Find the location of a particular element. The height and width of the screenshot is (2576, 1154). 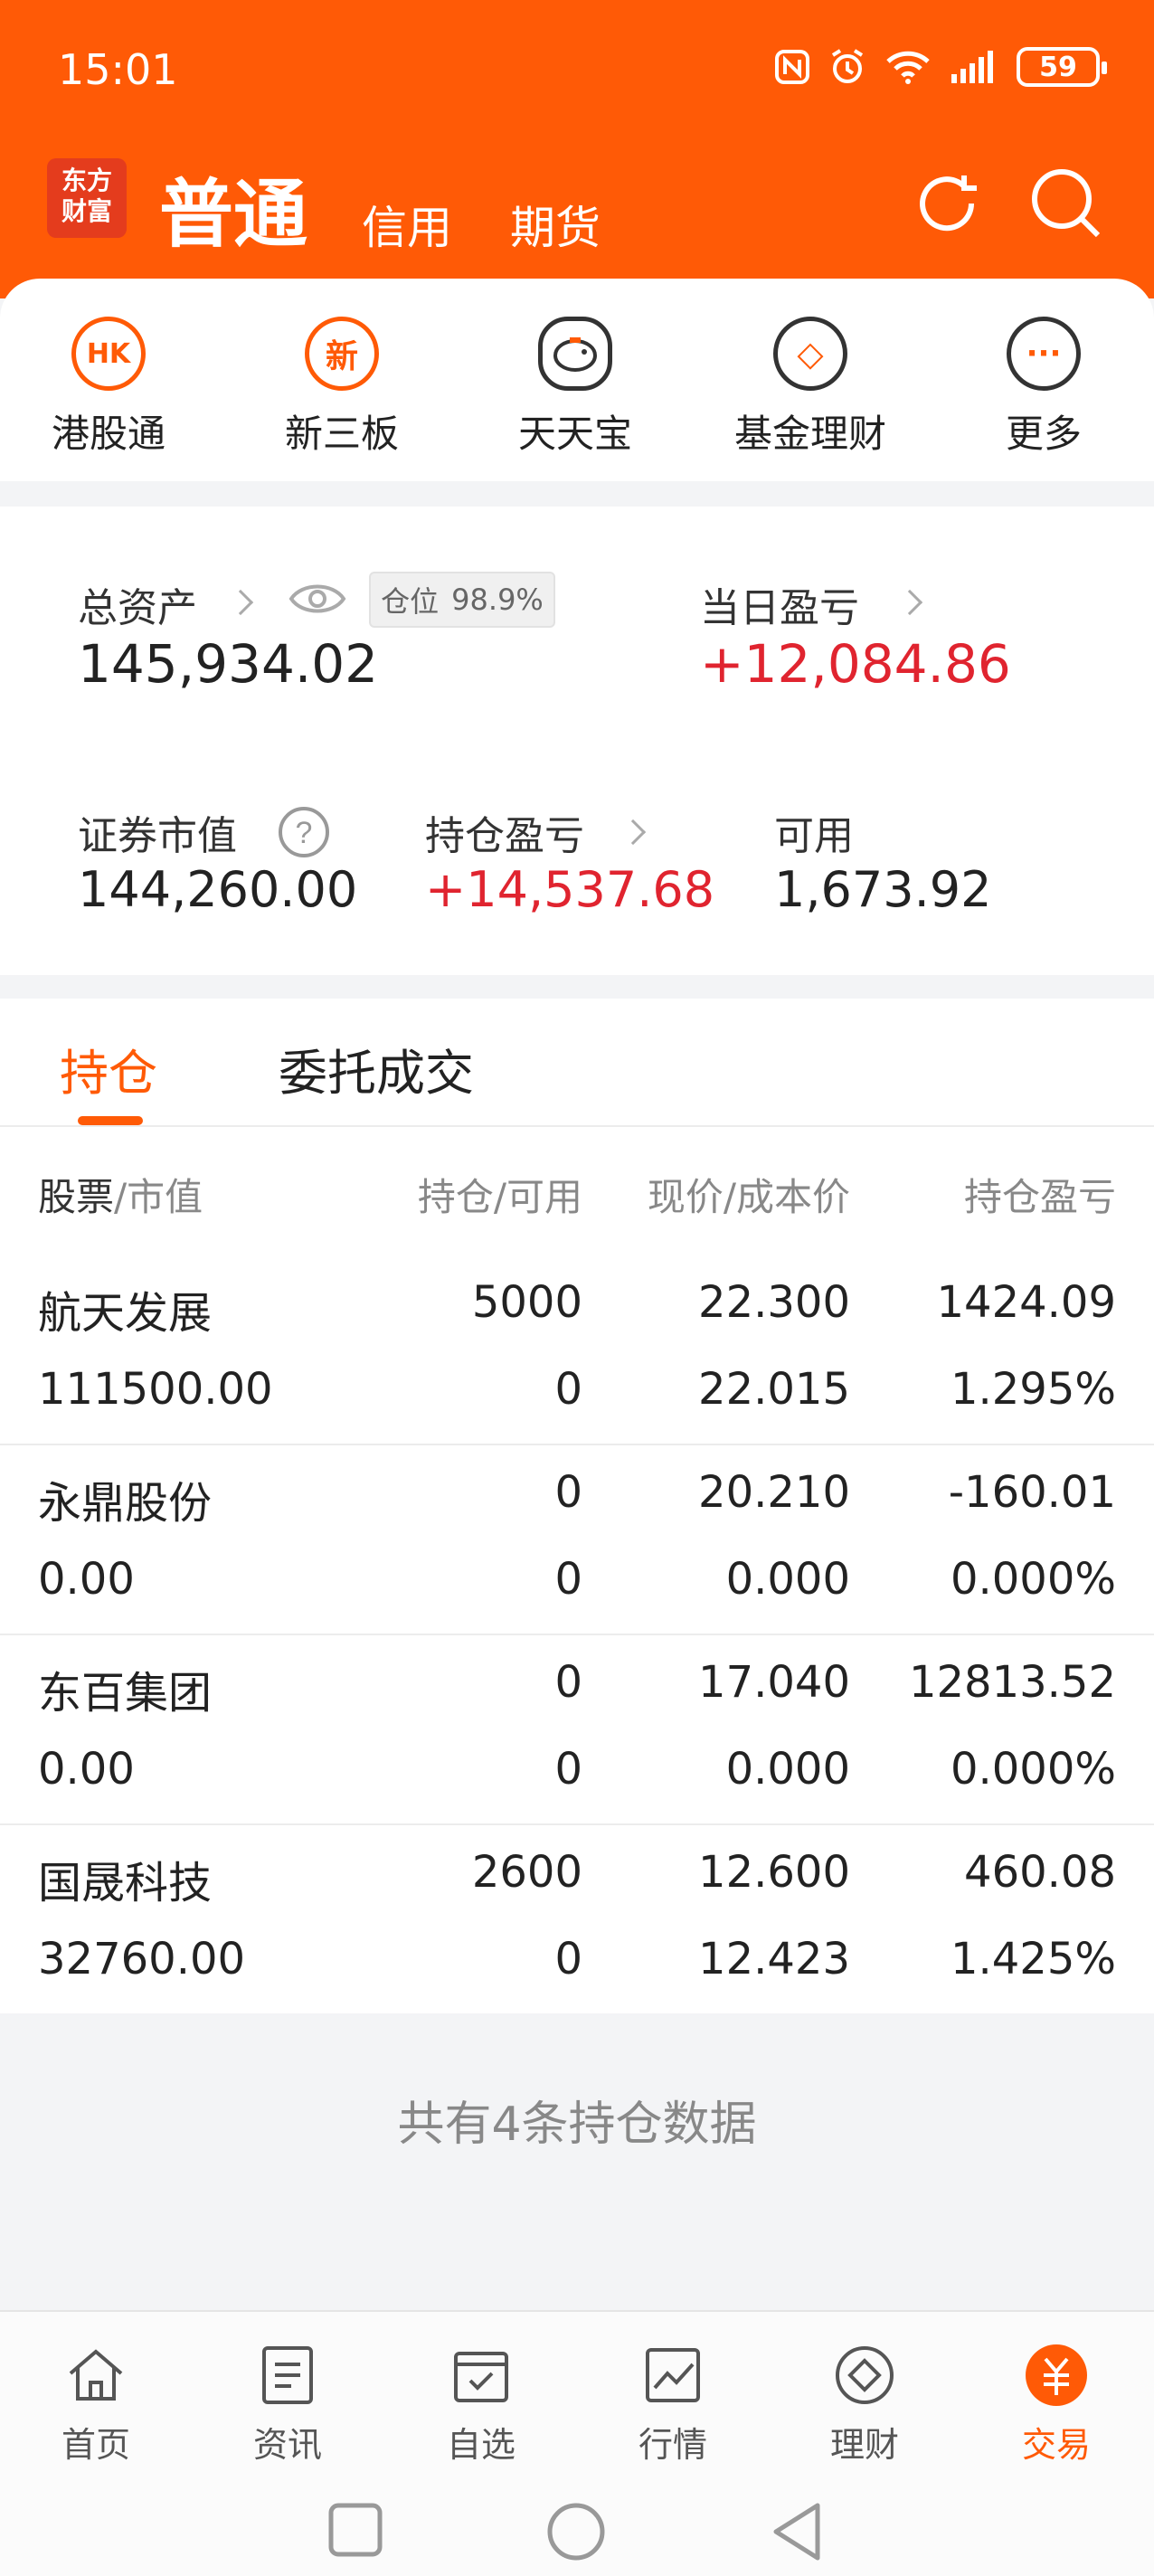

wifi-icon is located at coordinates (908, 68).